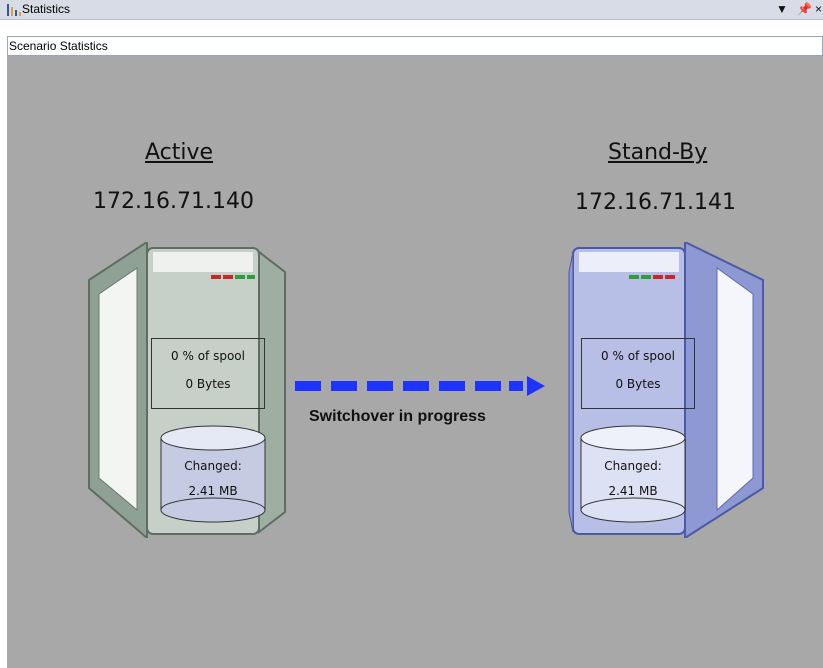 This screenshot has width=823, height=668. What do you see at coordinates (397, 416) in the screenshot?
I see `switchover-status: Switchover in progress` at bounding box center [397, 416].